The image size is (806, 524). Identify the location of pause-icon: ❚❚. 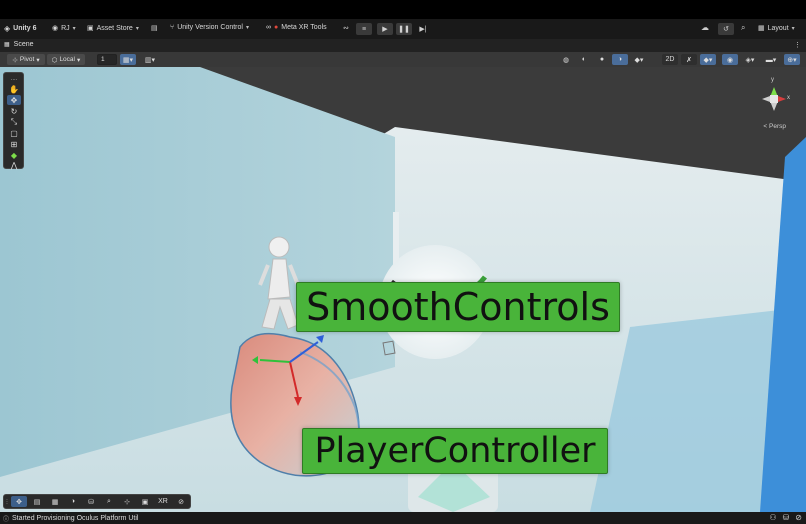
(404, 29).